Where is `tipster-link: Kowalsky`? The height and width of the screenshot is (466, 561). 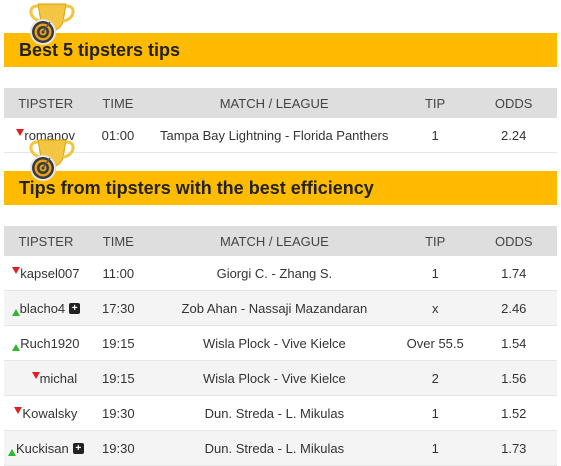
tipster-link: Kowalsky is located at coordinates (49, 413).